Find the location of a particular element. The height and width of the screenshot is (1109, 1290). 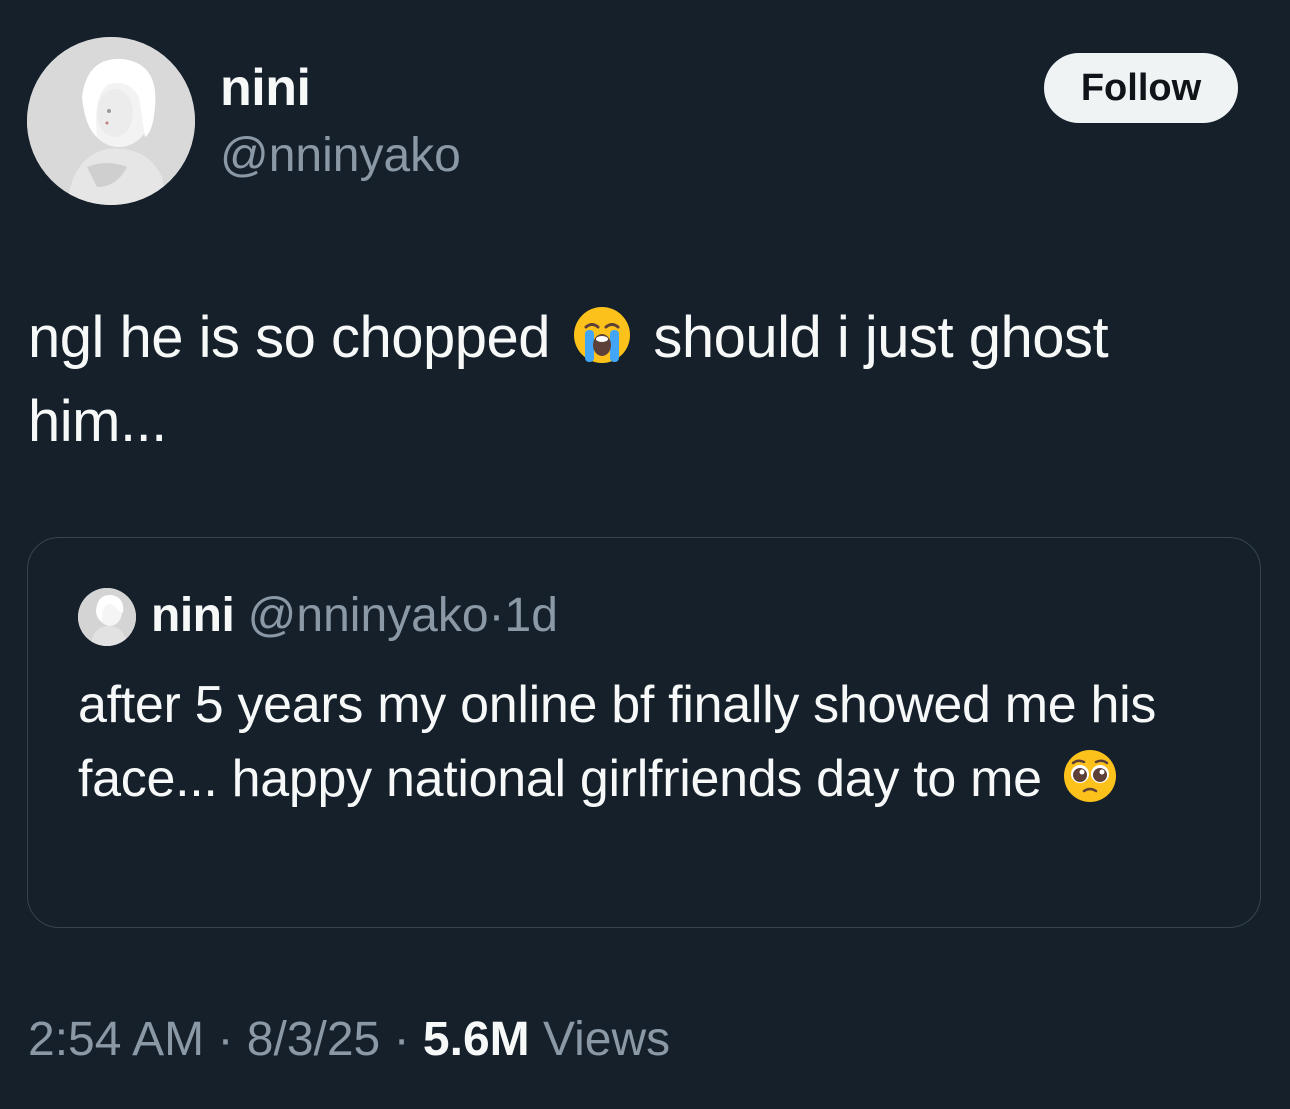

tweet-time: 2:54 AM is located at coordinates (116, 1039).